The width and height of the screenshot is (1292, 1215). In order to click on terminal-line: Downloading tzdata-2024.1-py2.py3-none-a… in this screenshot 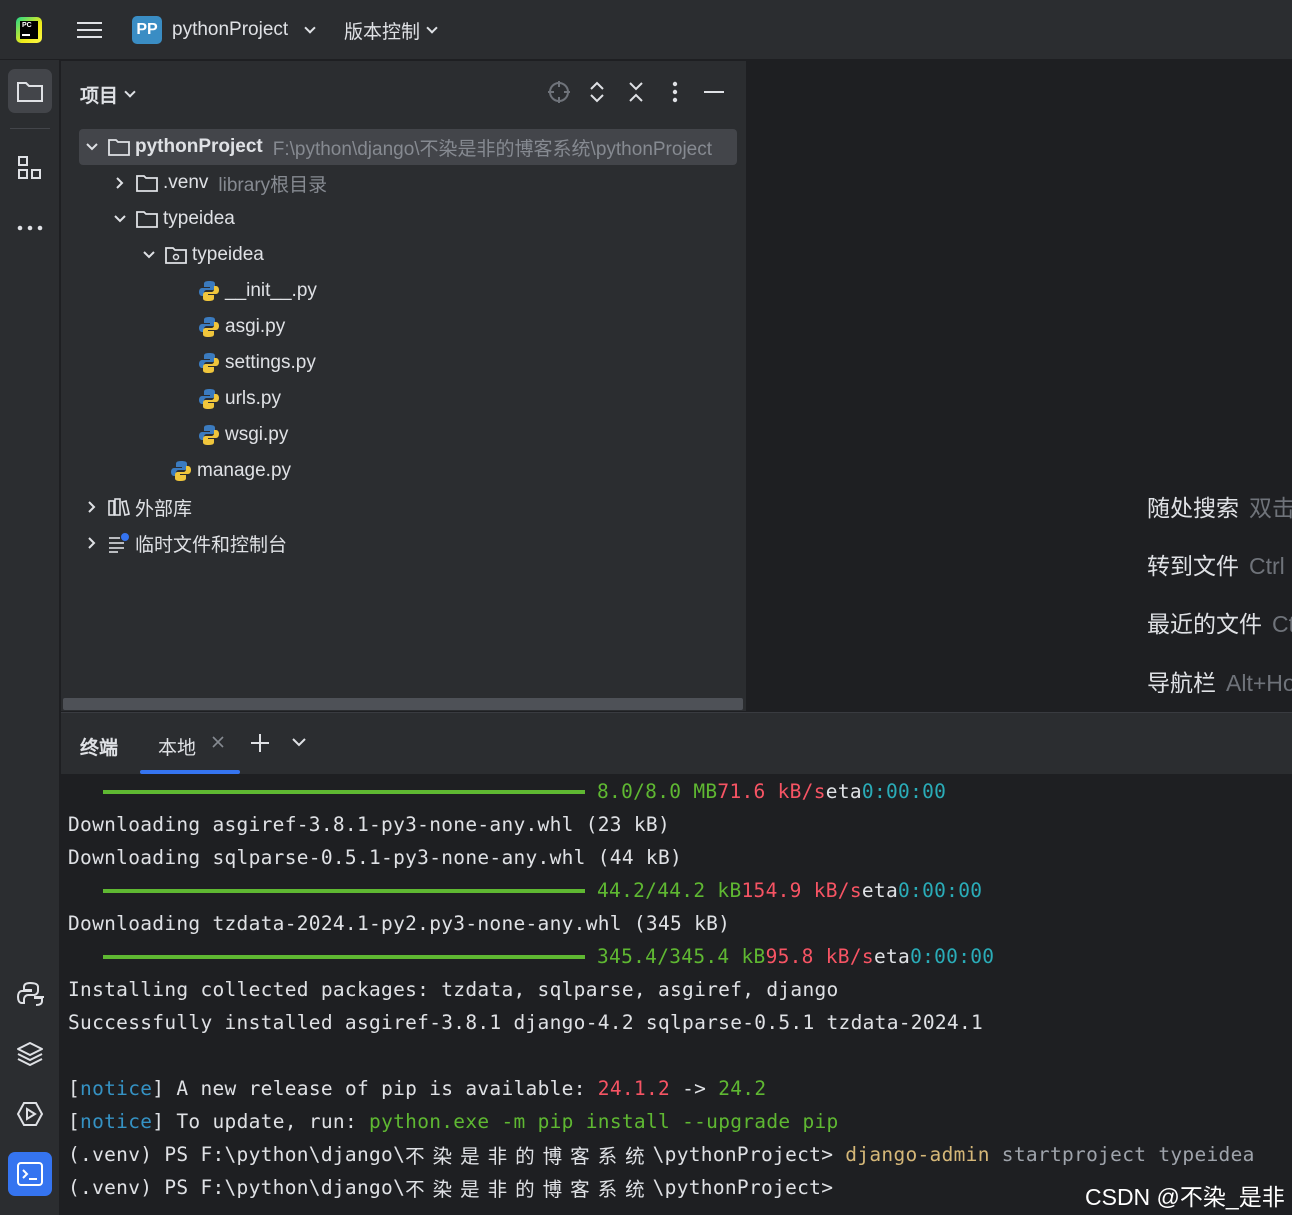, I will do `click(399, 923)`.